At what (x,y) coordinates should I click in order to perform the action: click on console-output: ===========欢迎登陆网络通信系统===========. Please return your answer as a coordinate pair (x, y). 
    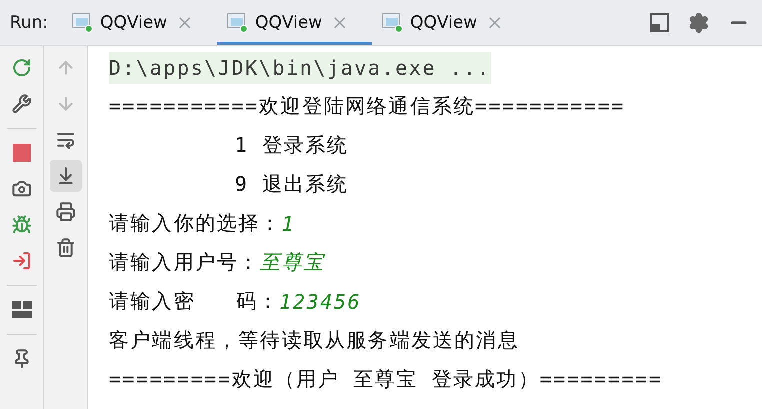
    Looking at the image, I should click on (367, 106).